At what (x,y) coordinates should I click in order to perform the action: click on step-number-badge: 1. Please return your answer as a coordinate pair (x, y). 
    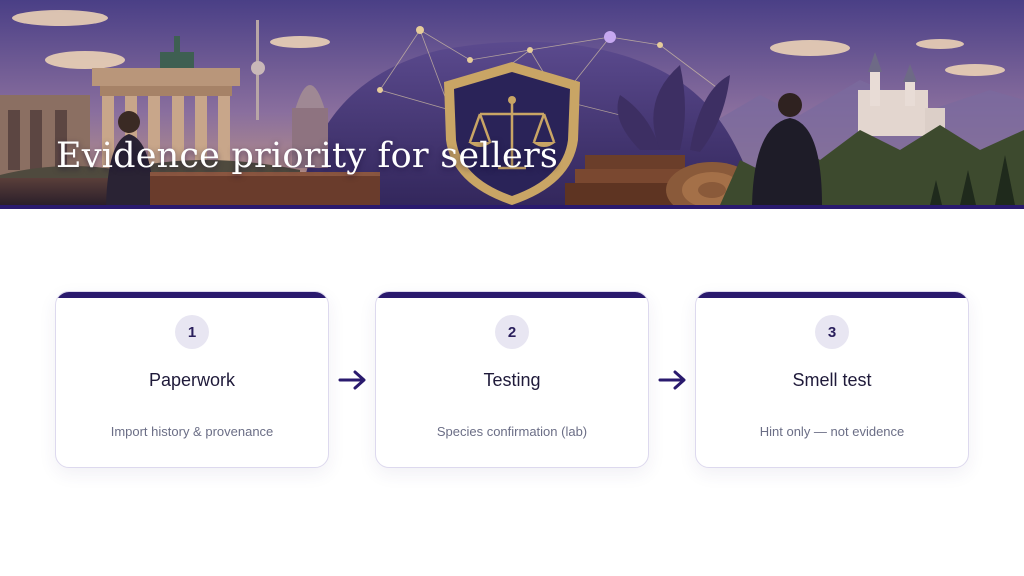
    Looking at the image, I should click on (192, 332).